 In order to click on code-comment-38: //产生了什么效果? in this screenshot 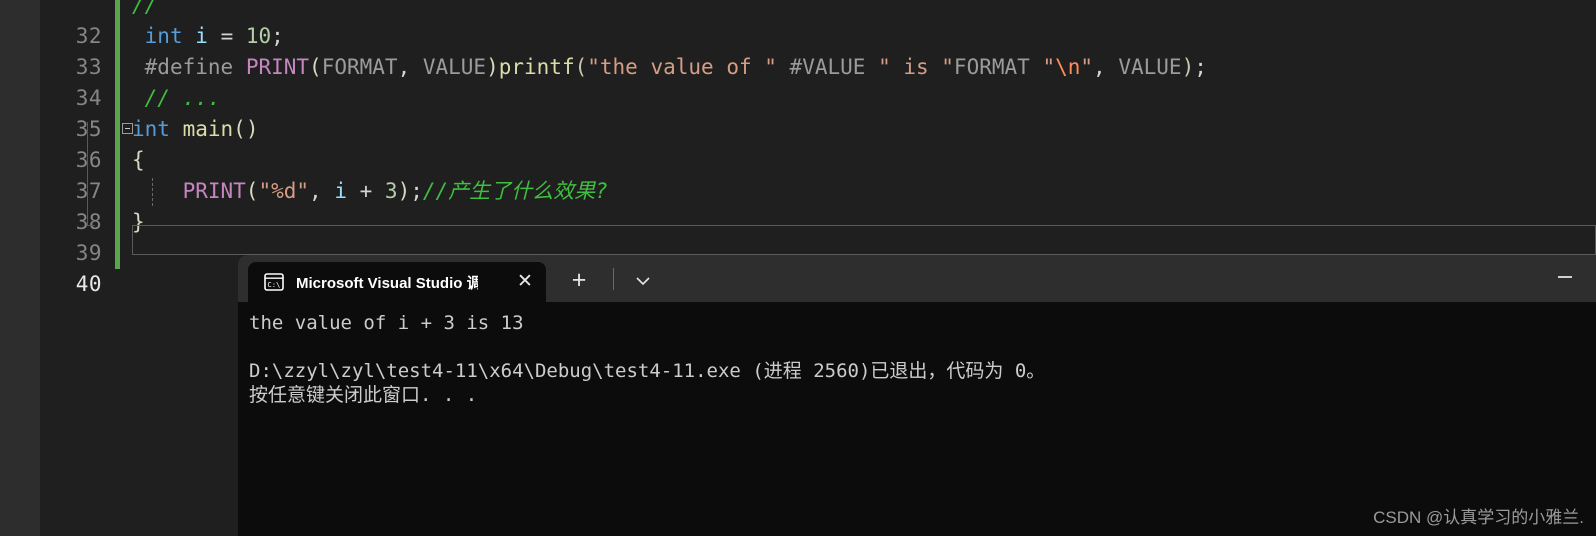, I will do `click(515, 191)`.